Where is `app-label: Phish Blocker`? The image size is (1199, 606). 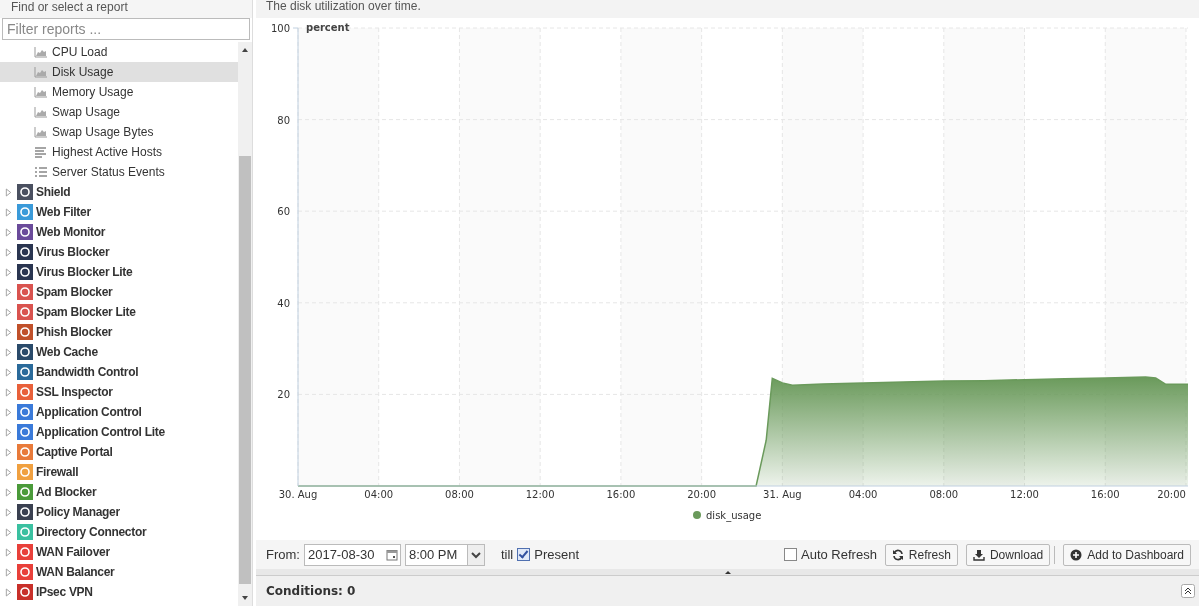 app-label: Phish Blocker is located at coordinates (74, 332).